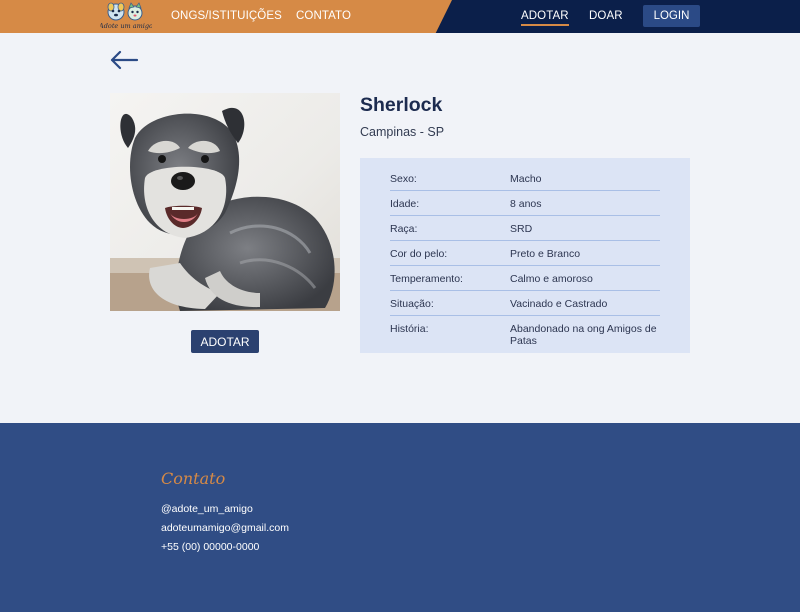 Image resolution: width=800 pixels, height=612 pixels. I want to click on footer-contact-title: Contato, so click(193, 478).